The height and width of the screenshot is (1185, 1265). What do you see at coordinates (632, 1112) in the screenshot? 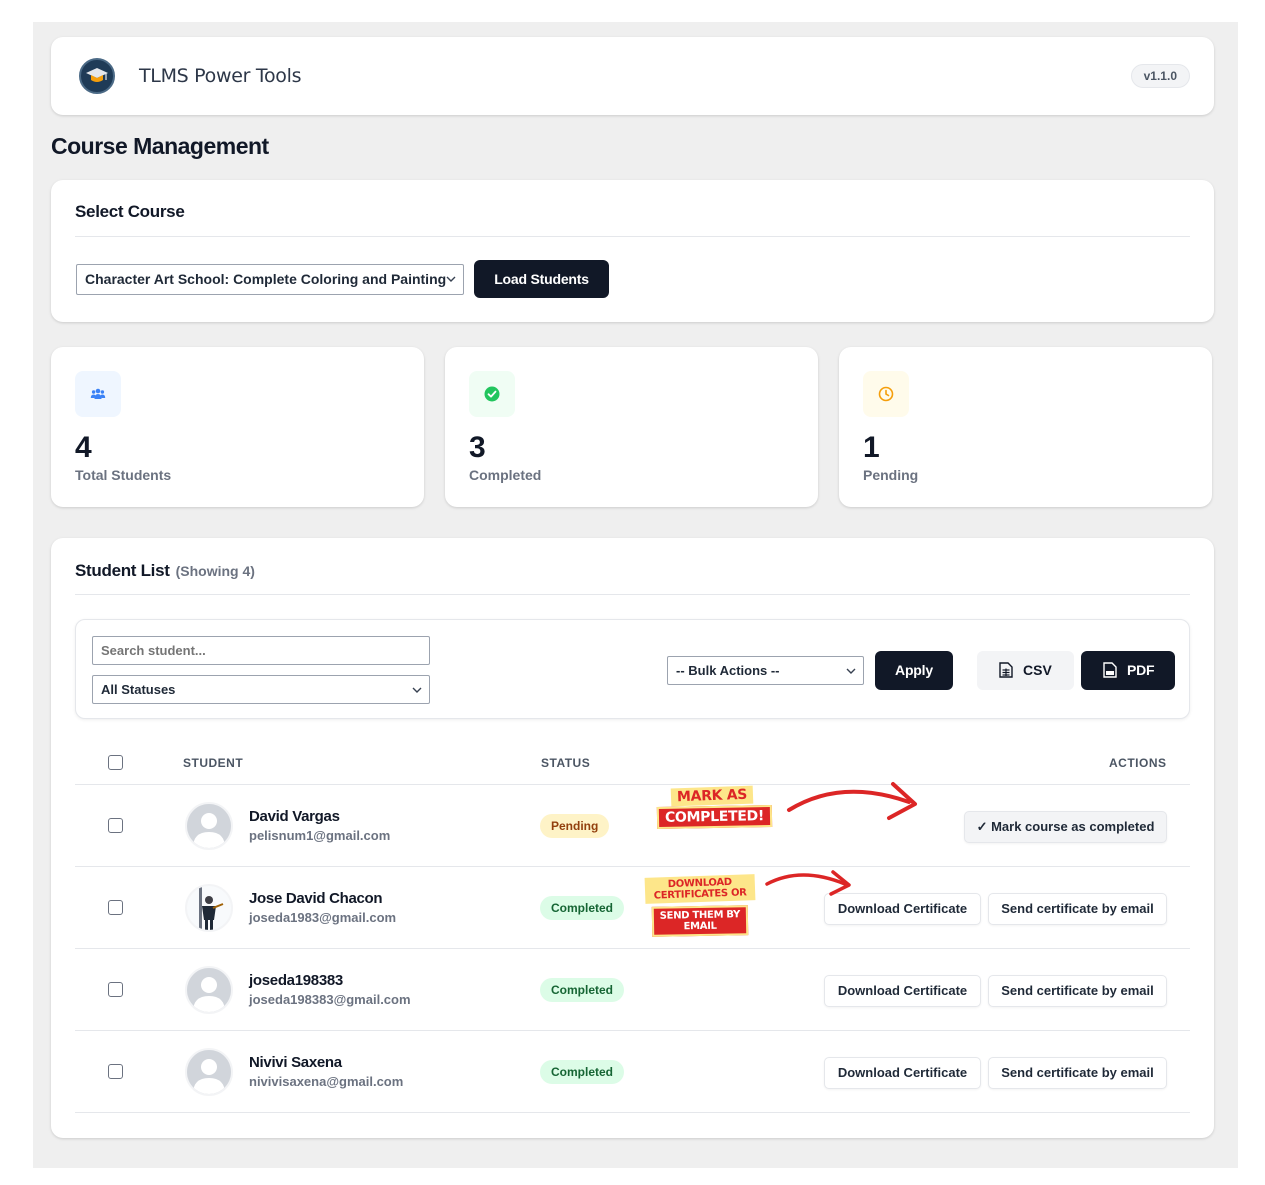
I see `row-divider` at bounding box center [632, 1112].